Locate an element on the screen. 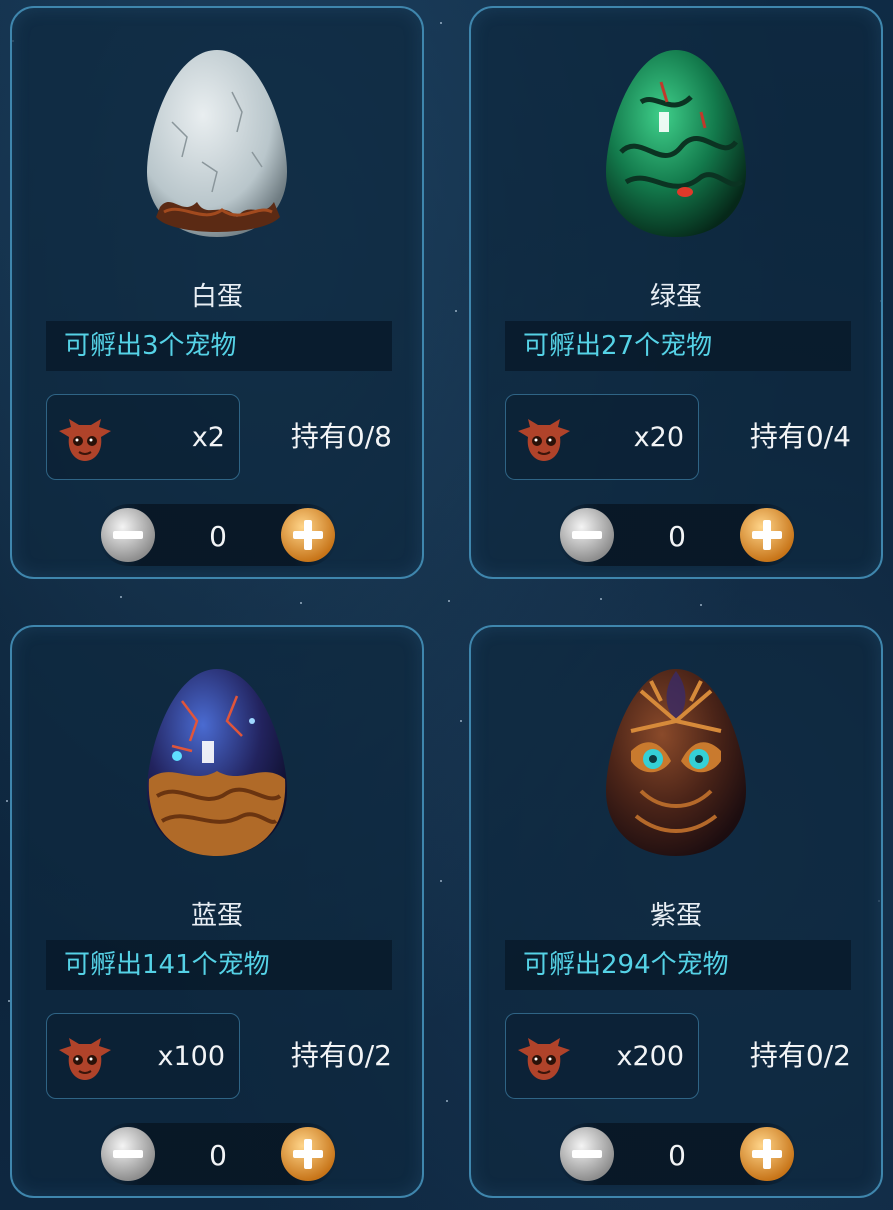  cost-quantity: x200 is located at coordinates (650, 1056).